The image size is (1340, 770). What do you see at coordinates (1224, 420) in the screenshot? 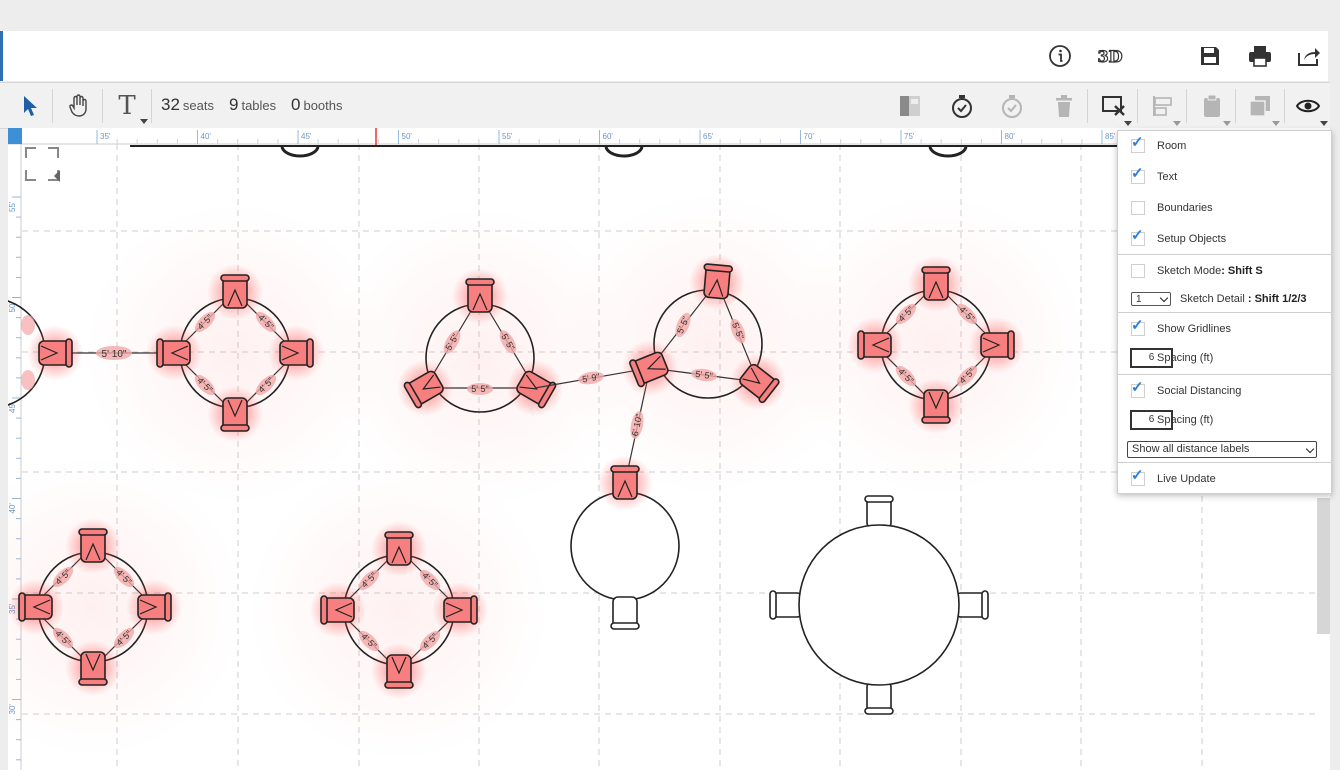
I see `sd-spacing-option: 6 Spacing (ft)` at bounding box center [1224, 420].